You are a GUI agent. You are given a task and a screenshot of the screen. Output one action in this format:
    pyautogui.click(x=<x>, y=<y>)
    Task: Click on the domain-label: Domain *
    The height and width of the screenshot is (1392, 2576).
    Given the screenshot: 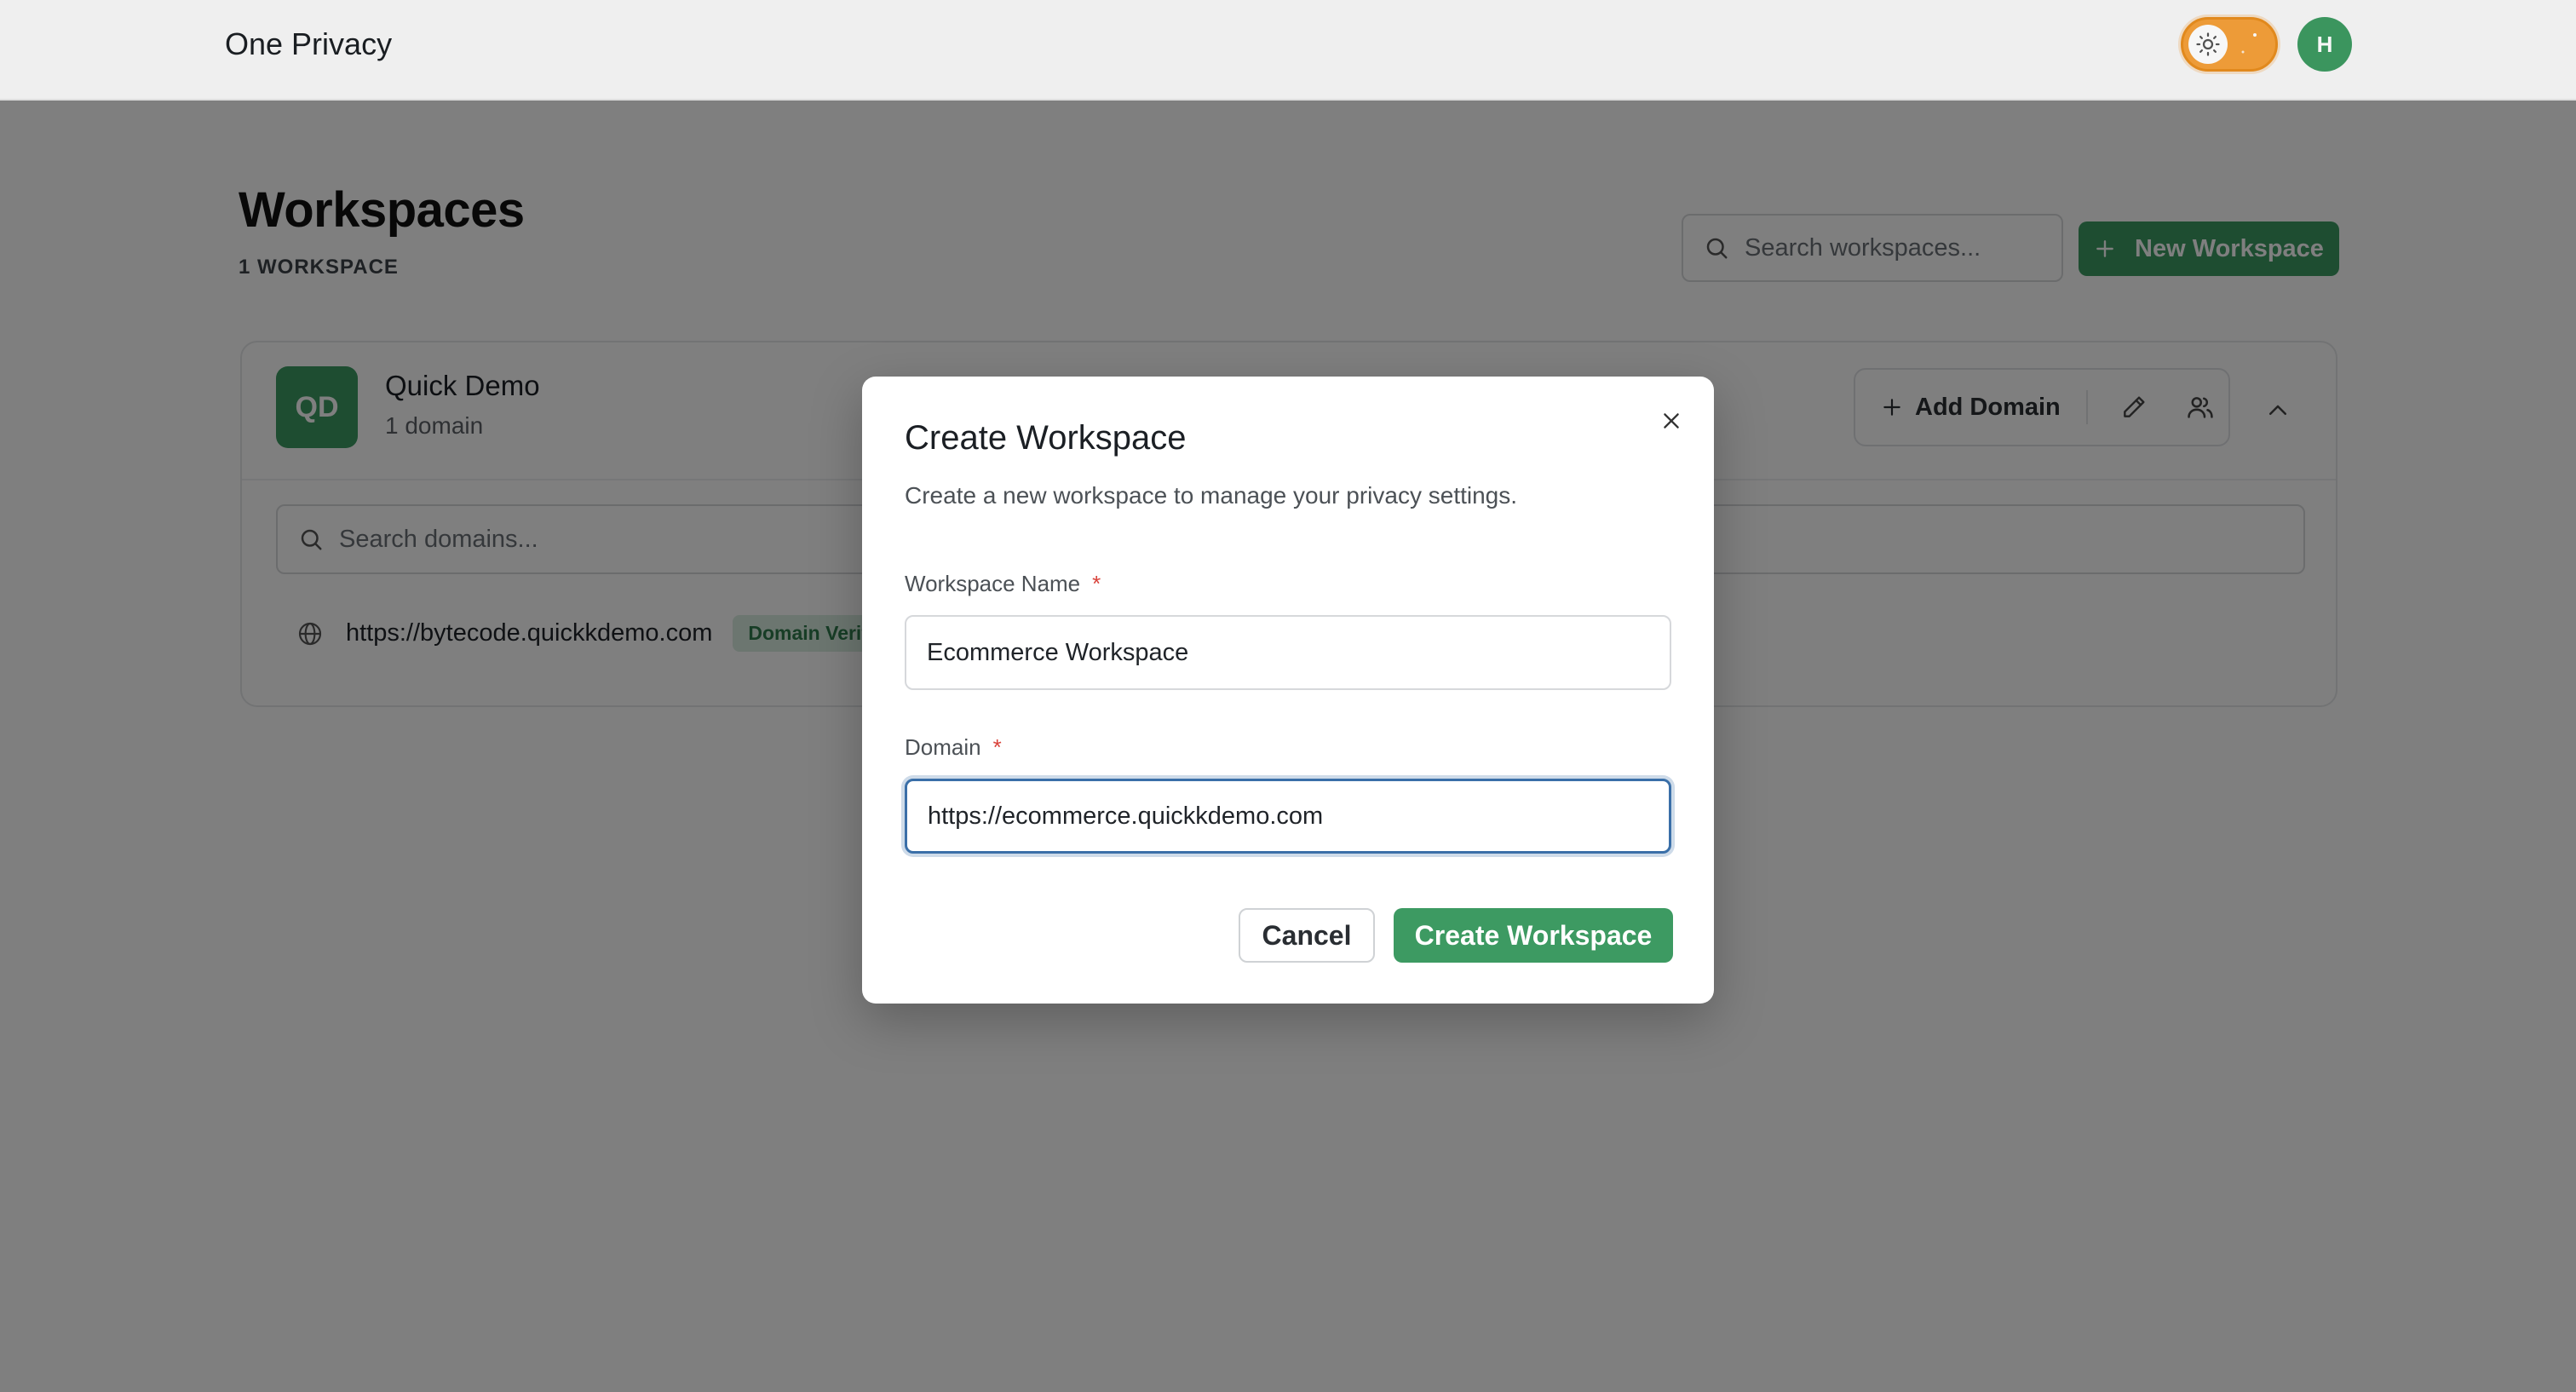 What is the action you would take?
    pyautogui.click(x=953, y=747)
    